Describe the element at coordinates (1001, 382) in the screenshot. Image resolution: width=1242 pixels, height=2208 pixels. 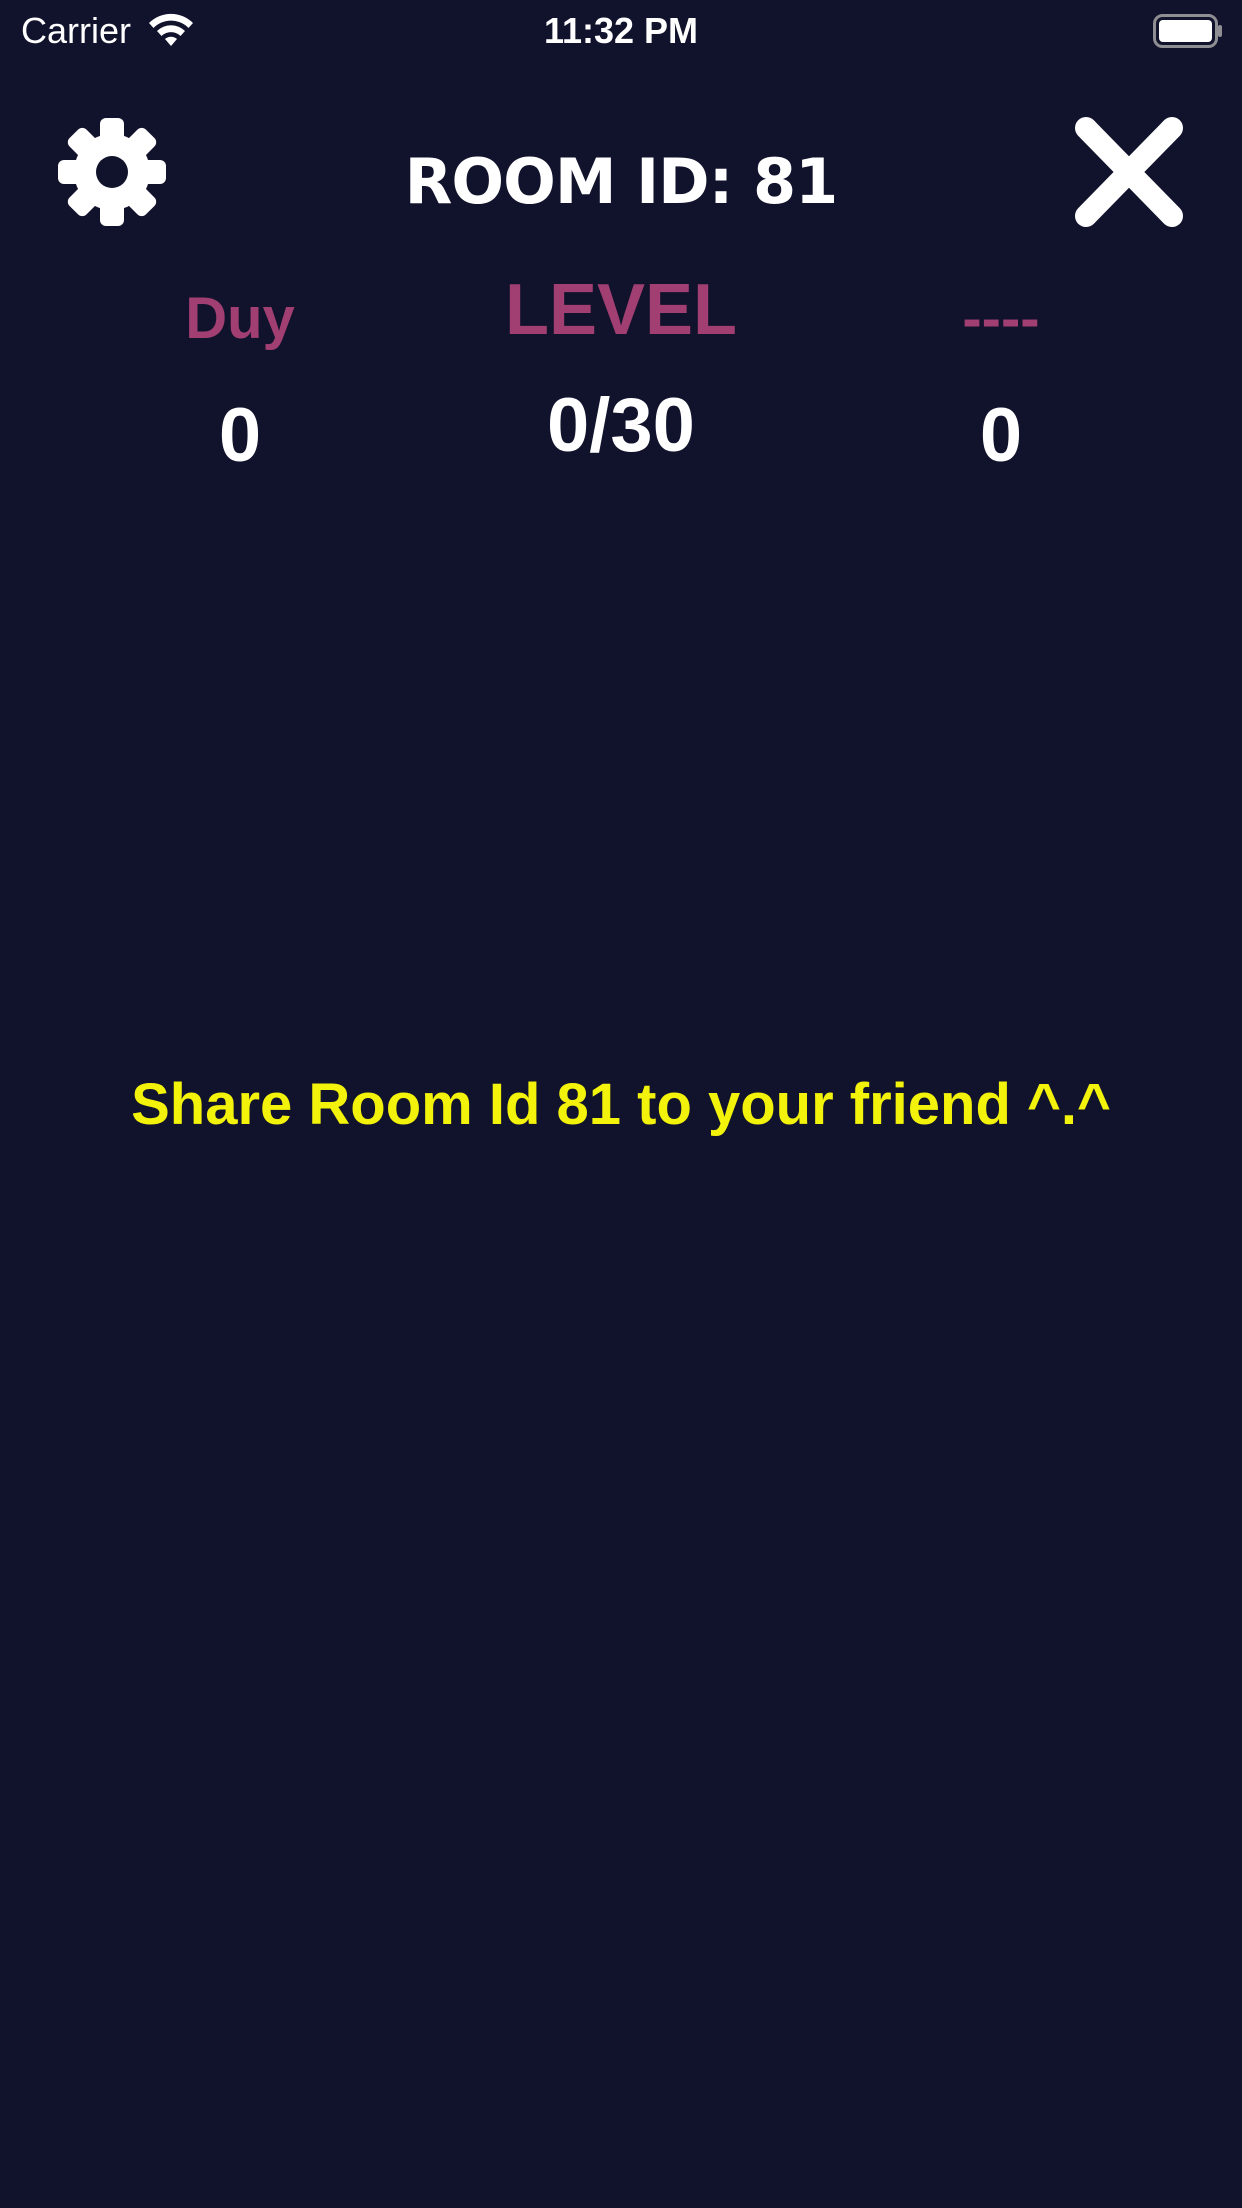
I see `player2-panel: ---- 0` at that location.